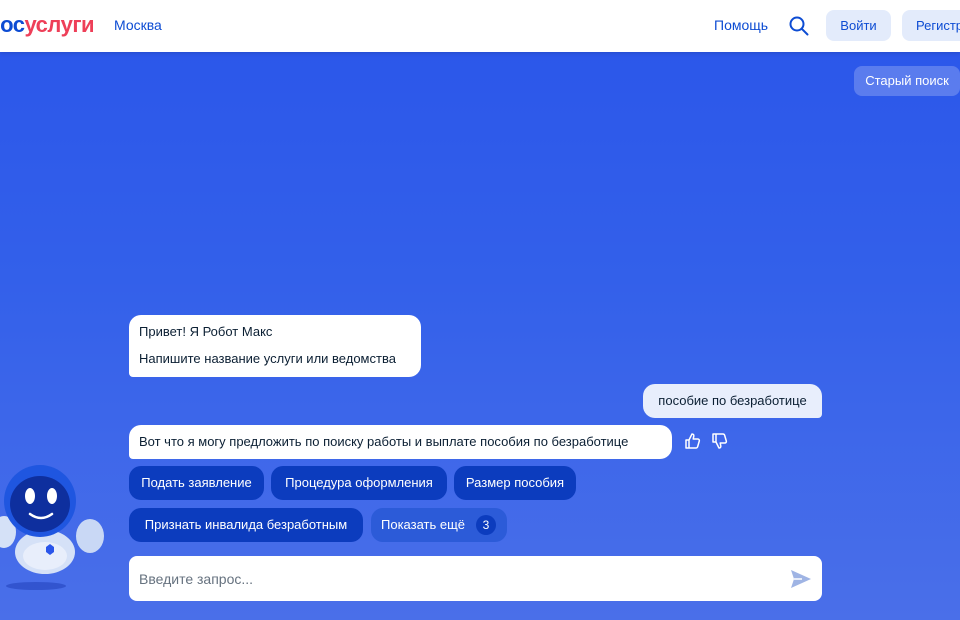 This screenshot has width=960, height=620. I want to click on chip-benefit-amount: Размер пособия, so click(515, 483).